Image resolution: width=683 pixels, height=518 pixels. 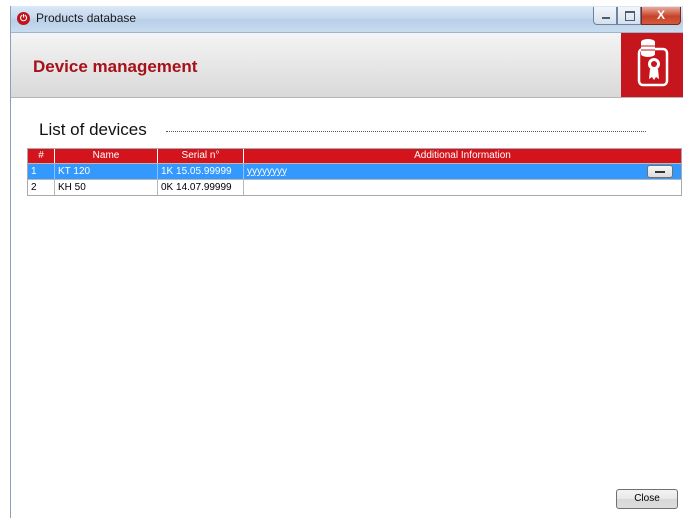 I want to click on database-certificate-icon, so click(x=652, y=65).